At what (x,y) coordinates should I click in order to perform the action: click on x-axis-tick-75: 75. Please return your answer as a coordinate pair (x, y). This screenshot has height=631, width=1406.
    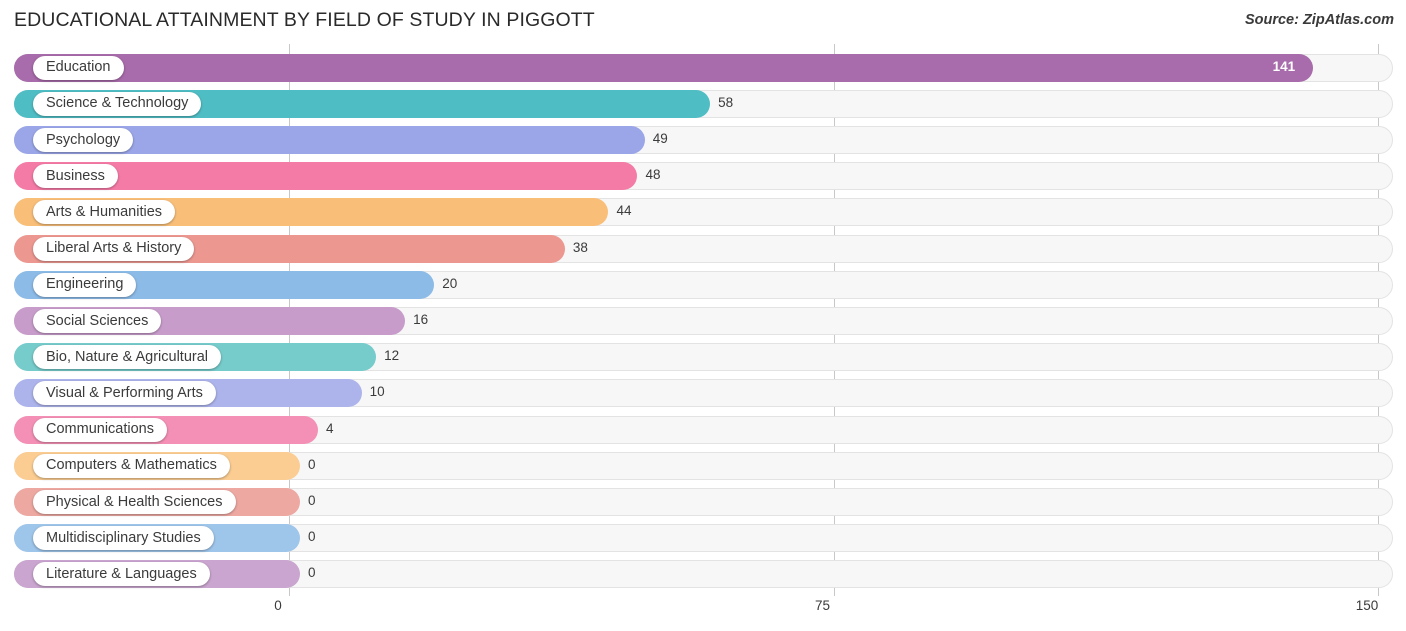
    Looking at the image, I should click on (822, 605).